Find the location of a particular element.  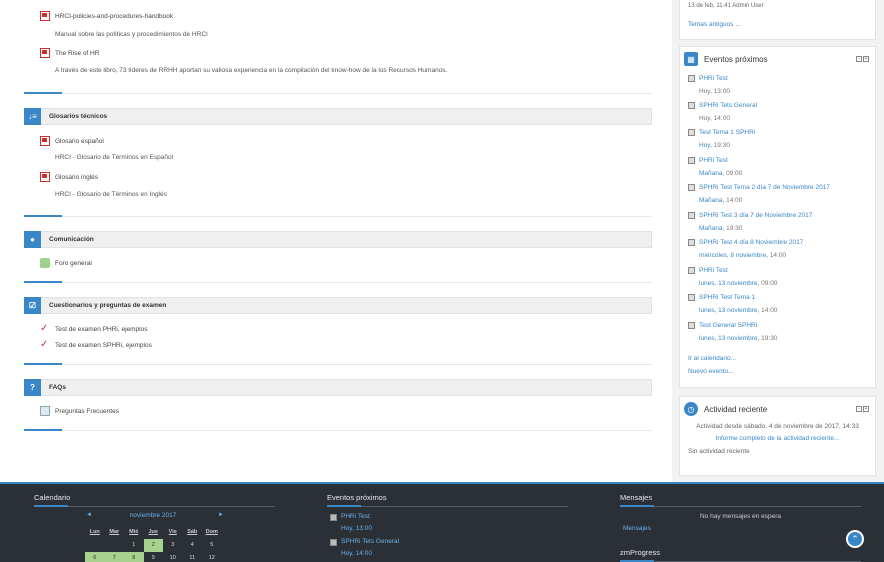

resource-name: Test de examen PHRi, ejemplos is located at coordinates (101, 329).